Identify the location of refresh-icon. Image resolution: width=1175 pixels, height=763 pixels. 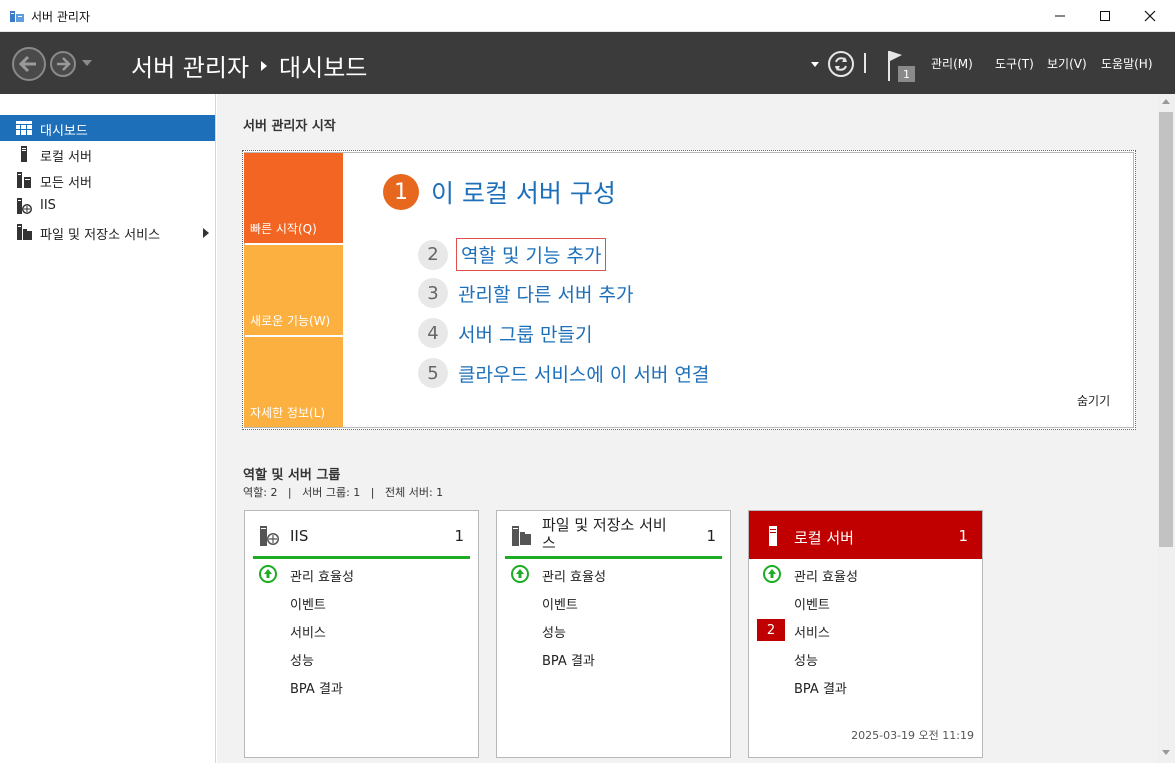
(841, 64).